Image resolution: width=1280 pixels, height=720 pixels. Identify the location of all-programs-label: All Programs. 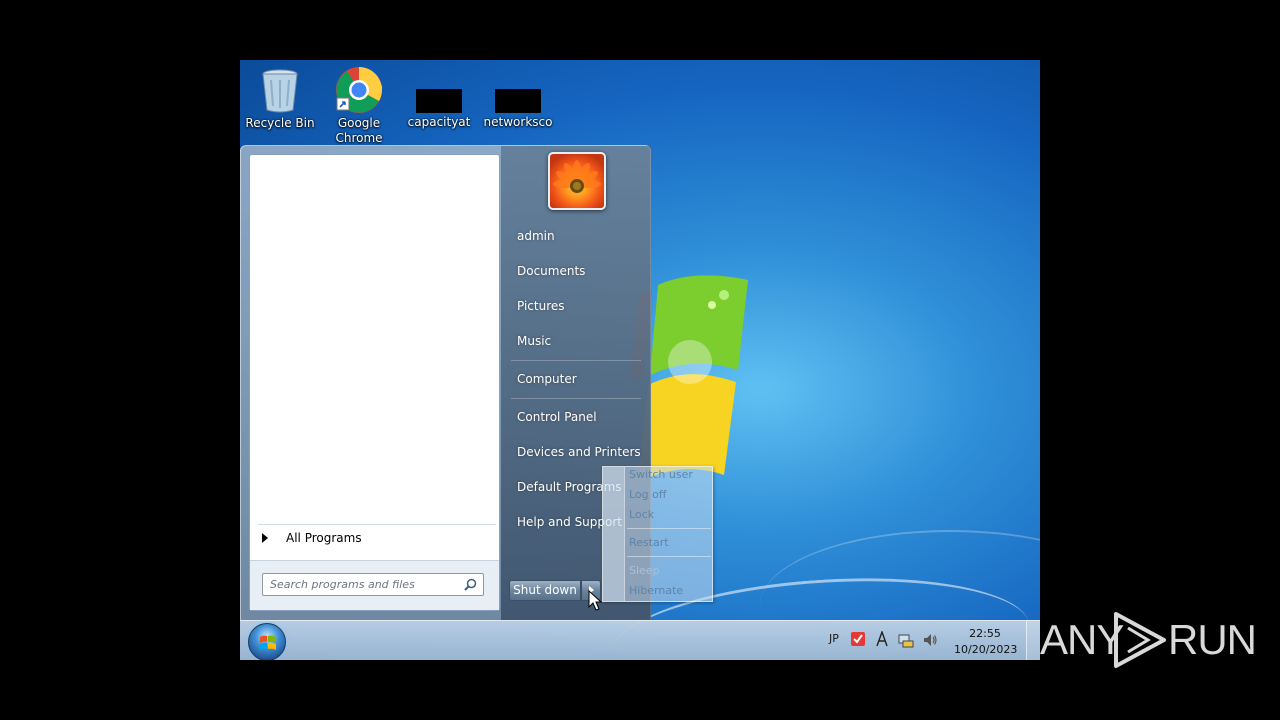
(324, 537).